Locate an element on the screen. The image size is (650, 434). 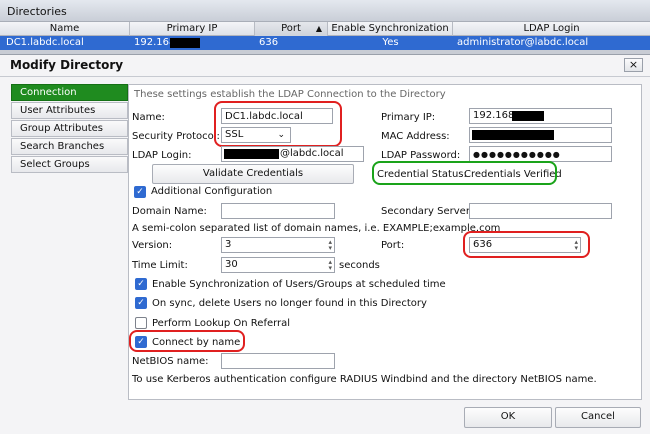
version-stepper: 3 ▴ ▾ is located at coordinates (278, 245).